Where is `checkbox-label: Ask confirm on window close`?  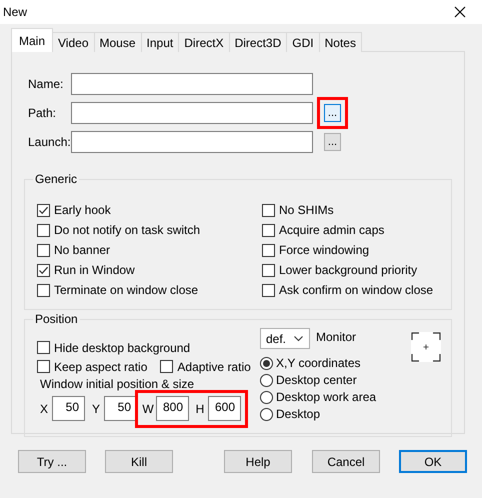
checkbox-label: Ask confirm on window close is located at coordinates (356, 290).